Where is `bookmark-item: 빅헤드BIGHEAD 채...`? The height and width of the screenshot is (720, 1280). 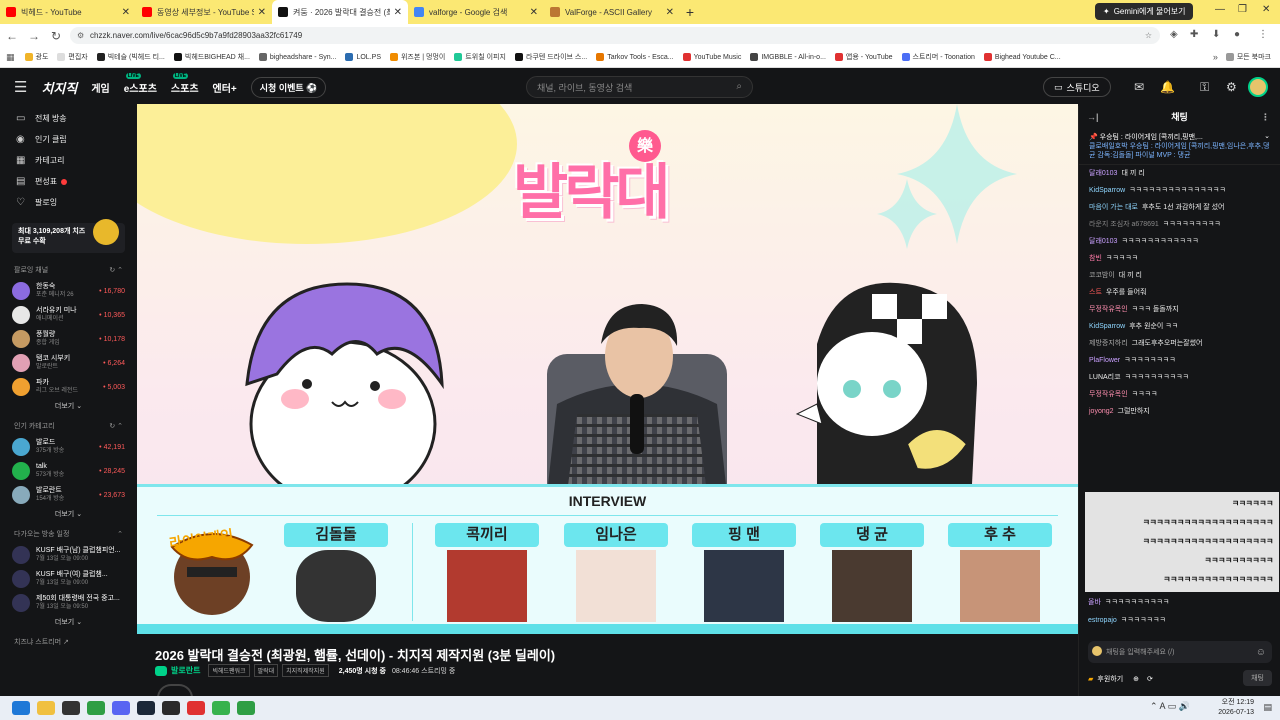
bookmark-item: 빅헤드BIGHEAD 채... is located at coordinates (211, 57).